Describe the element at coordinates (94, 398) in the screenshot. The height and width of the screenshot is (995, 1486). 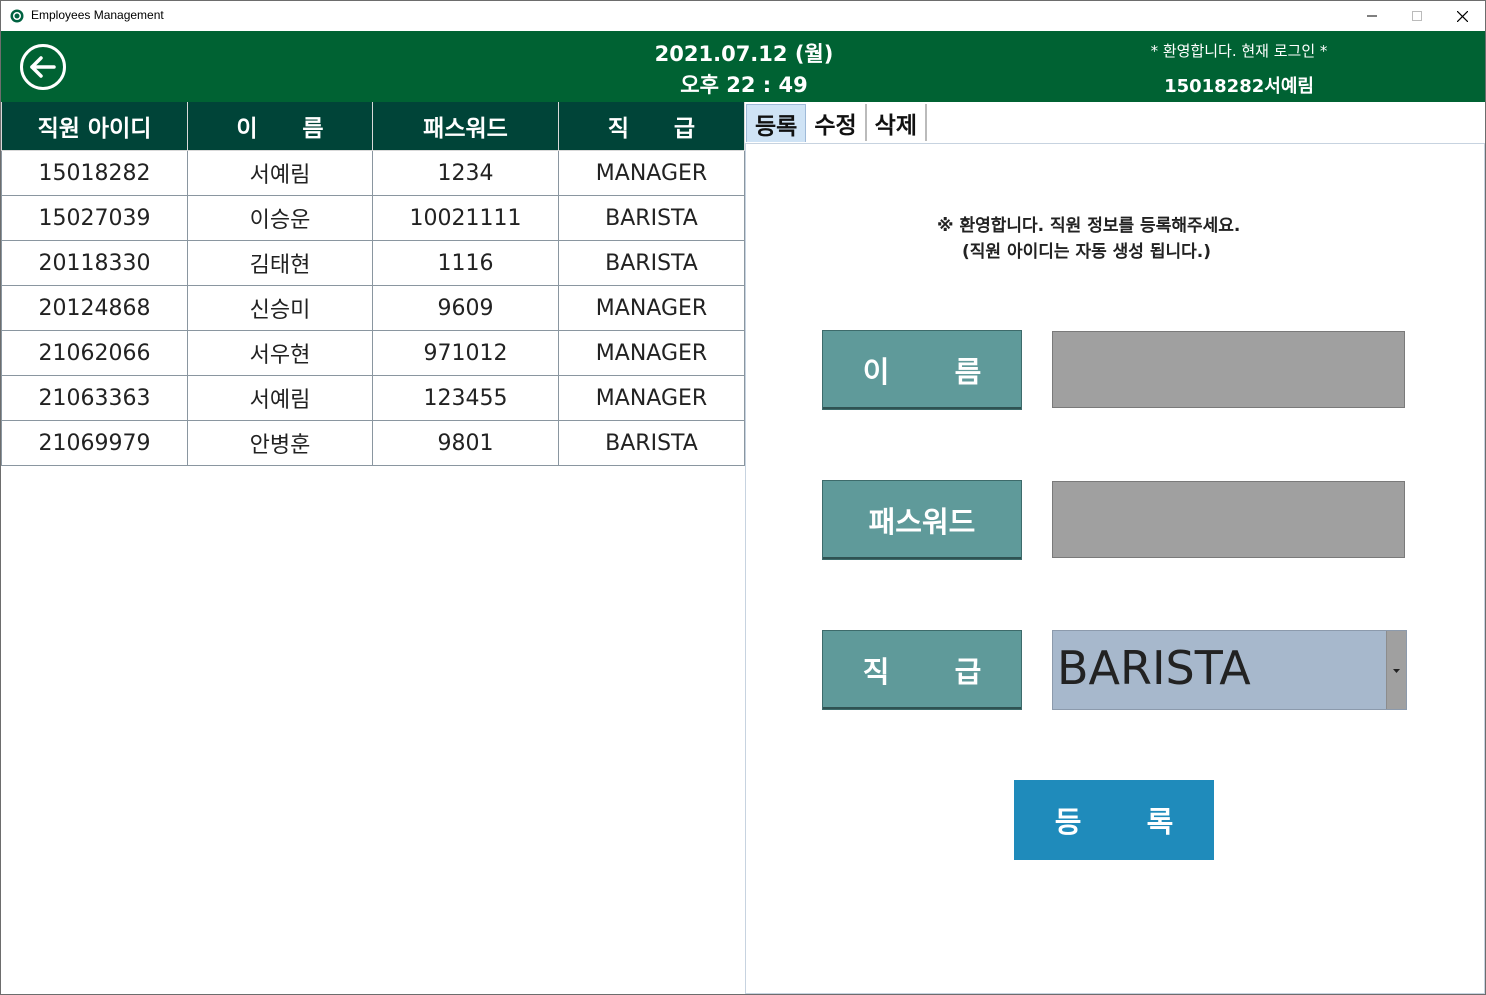
I see `cell-employee-id: 21063363` at that location.